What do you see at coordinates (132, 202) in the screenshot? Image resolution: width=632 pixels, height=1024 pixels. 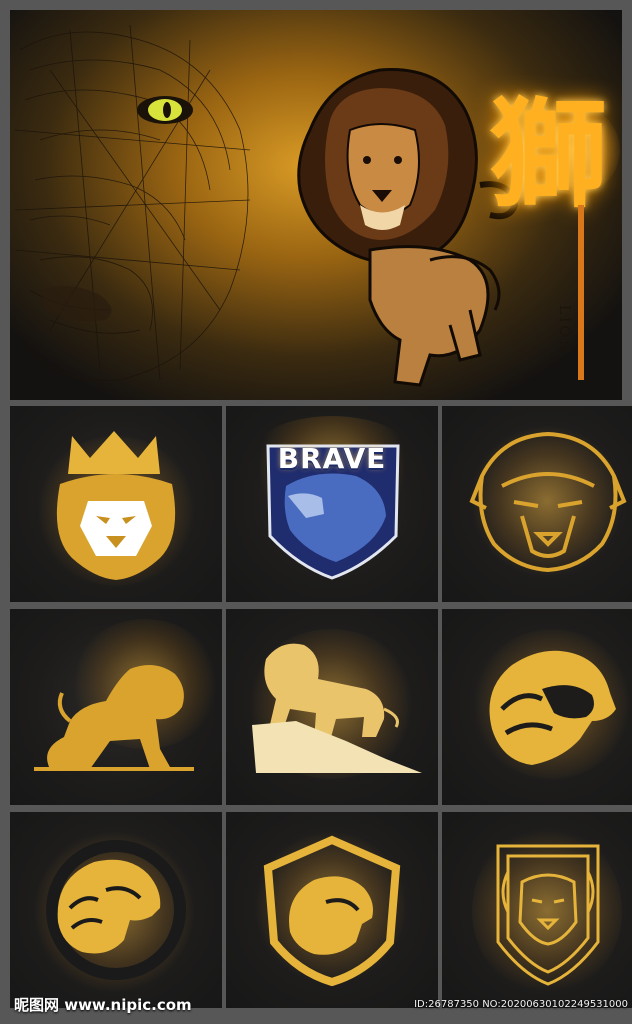 I see `sketch-lion-face` at bounding box center [132, 202].